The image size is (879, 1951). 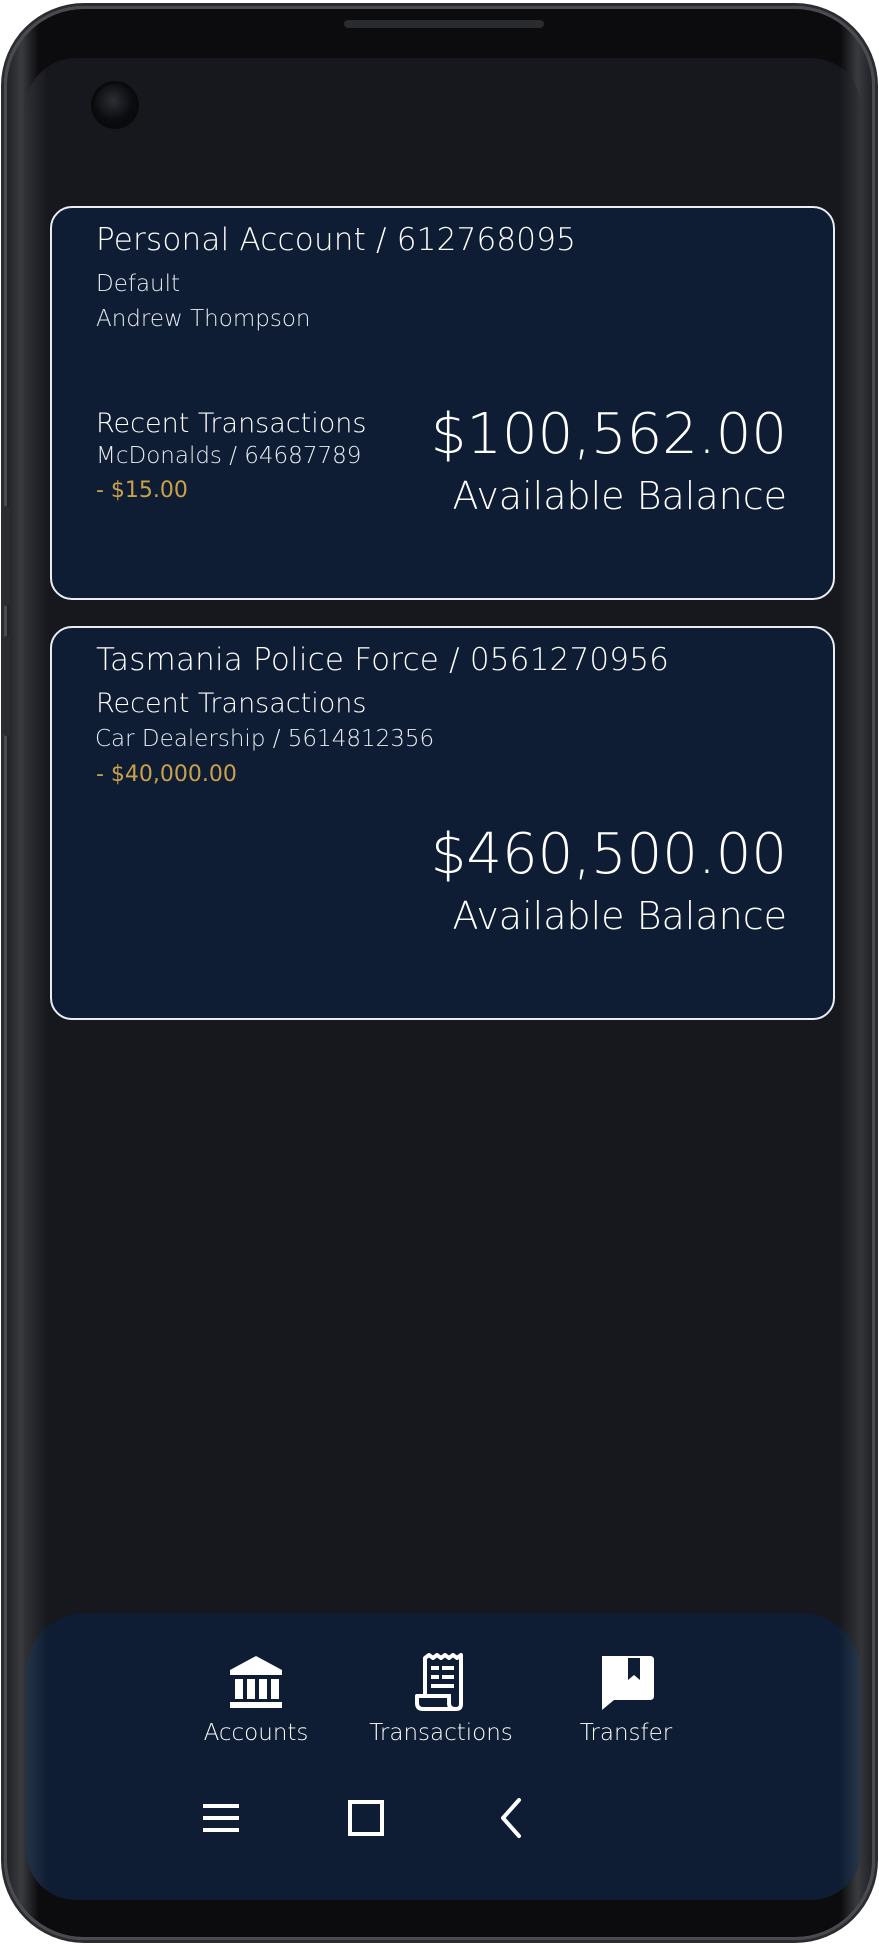 I want to click on home-icon, so click(x=366, y=1818).